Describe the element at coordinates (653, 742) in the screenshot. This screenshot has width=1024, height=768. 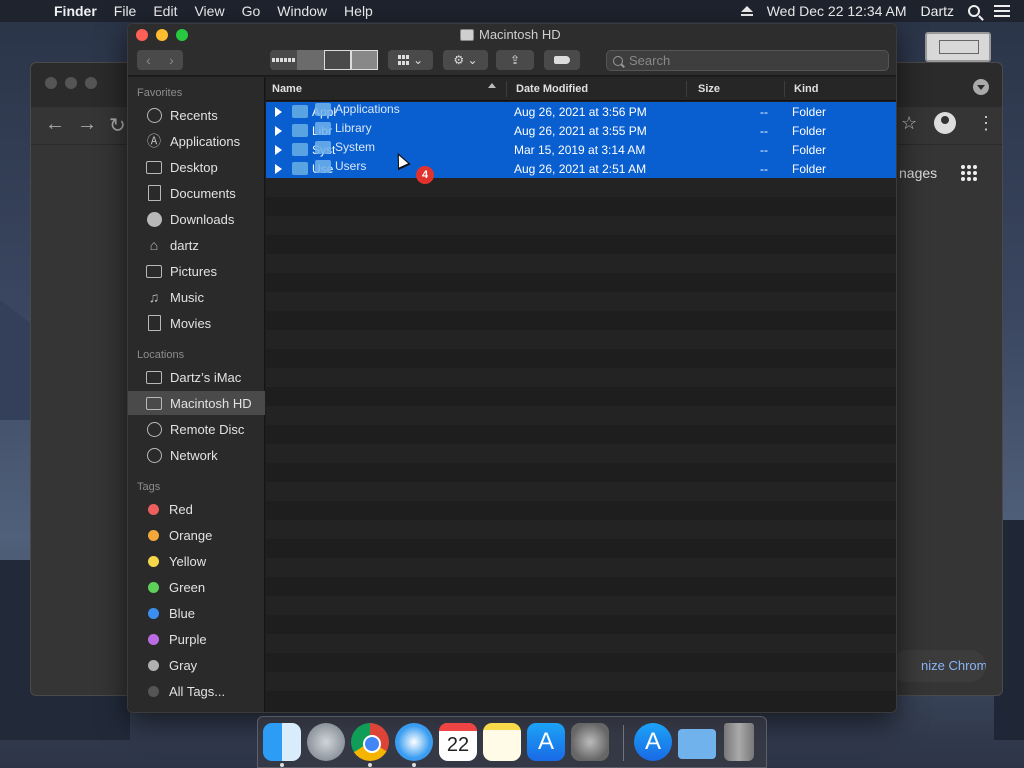
I see `app-store-folder-dock-icon: A` at that location.